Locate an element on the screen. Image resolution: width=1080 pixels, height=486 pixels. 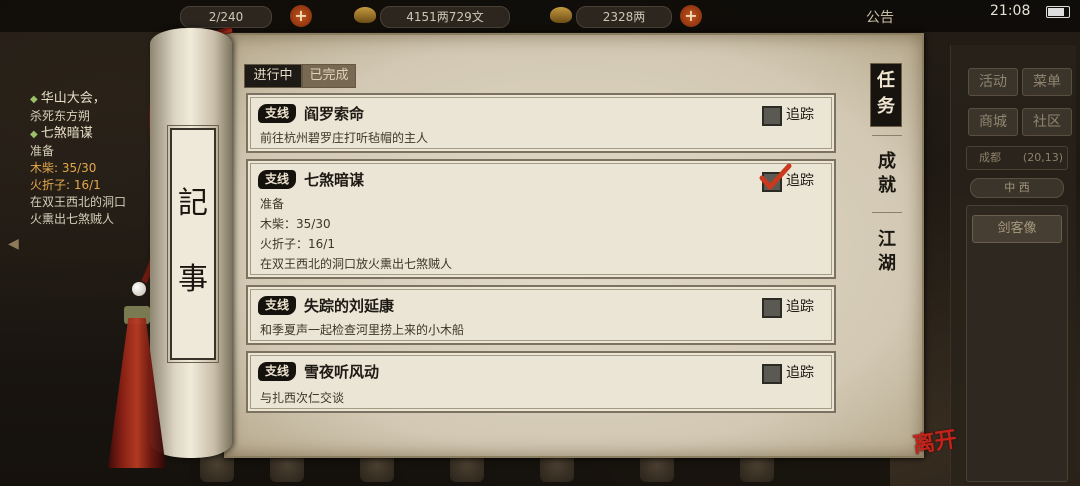
quest-card: 支线 阎罗索命 前往杭州碧罗庄打听毡帽的主人 追踪 is located at coordinates (541, 123).